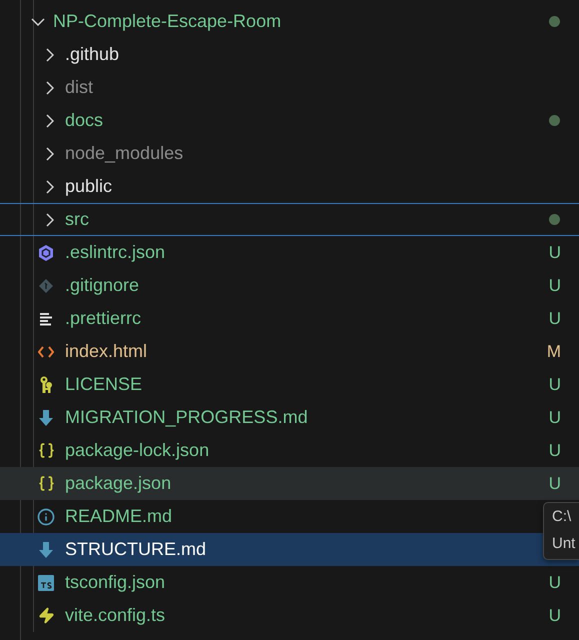  Describe the element at coordinates (118, 483) in the screenshot. I see `file-name: package.json` at that location.